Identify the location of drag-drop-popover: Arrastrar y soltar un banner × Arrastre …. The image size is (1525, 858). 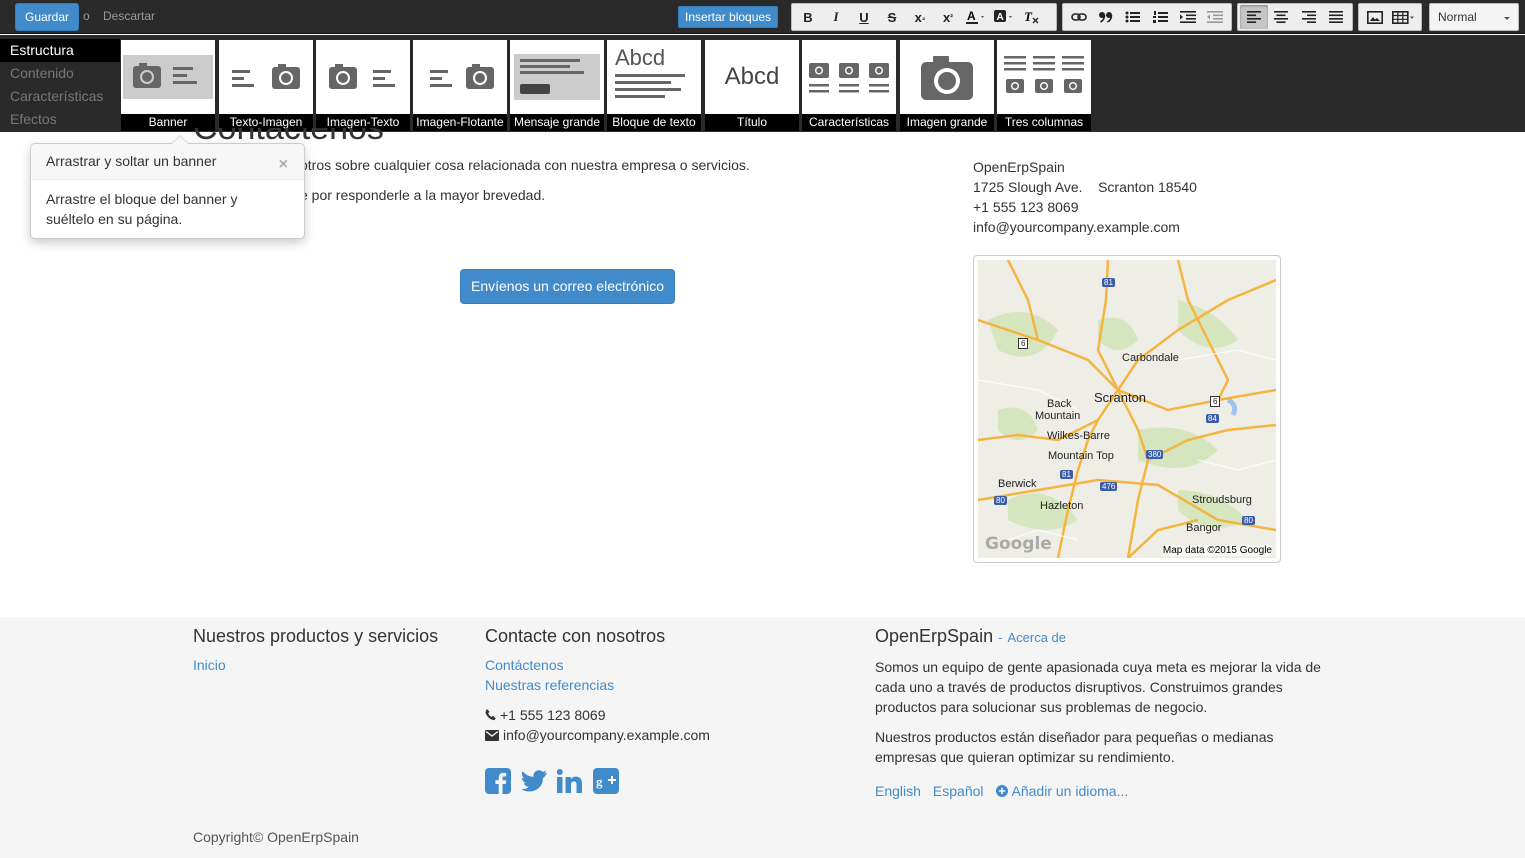
(167, 187).